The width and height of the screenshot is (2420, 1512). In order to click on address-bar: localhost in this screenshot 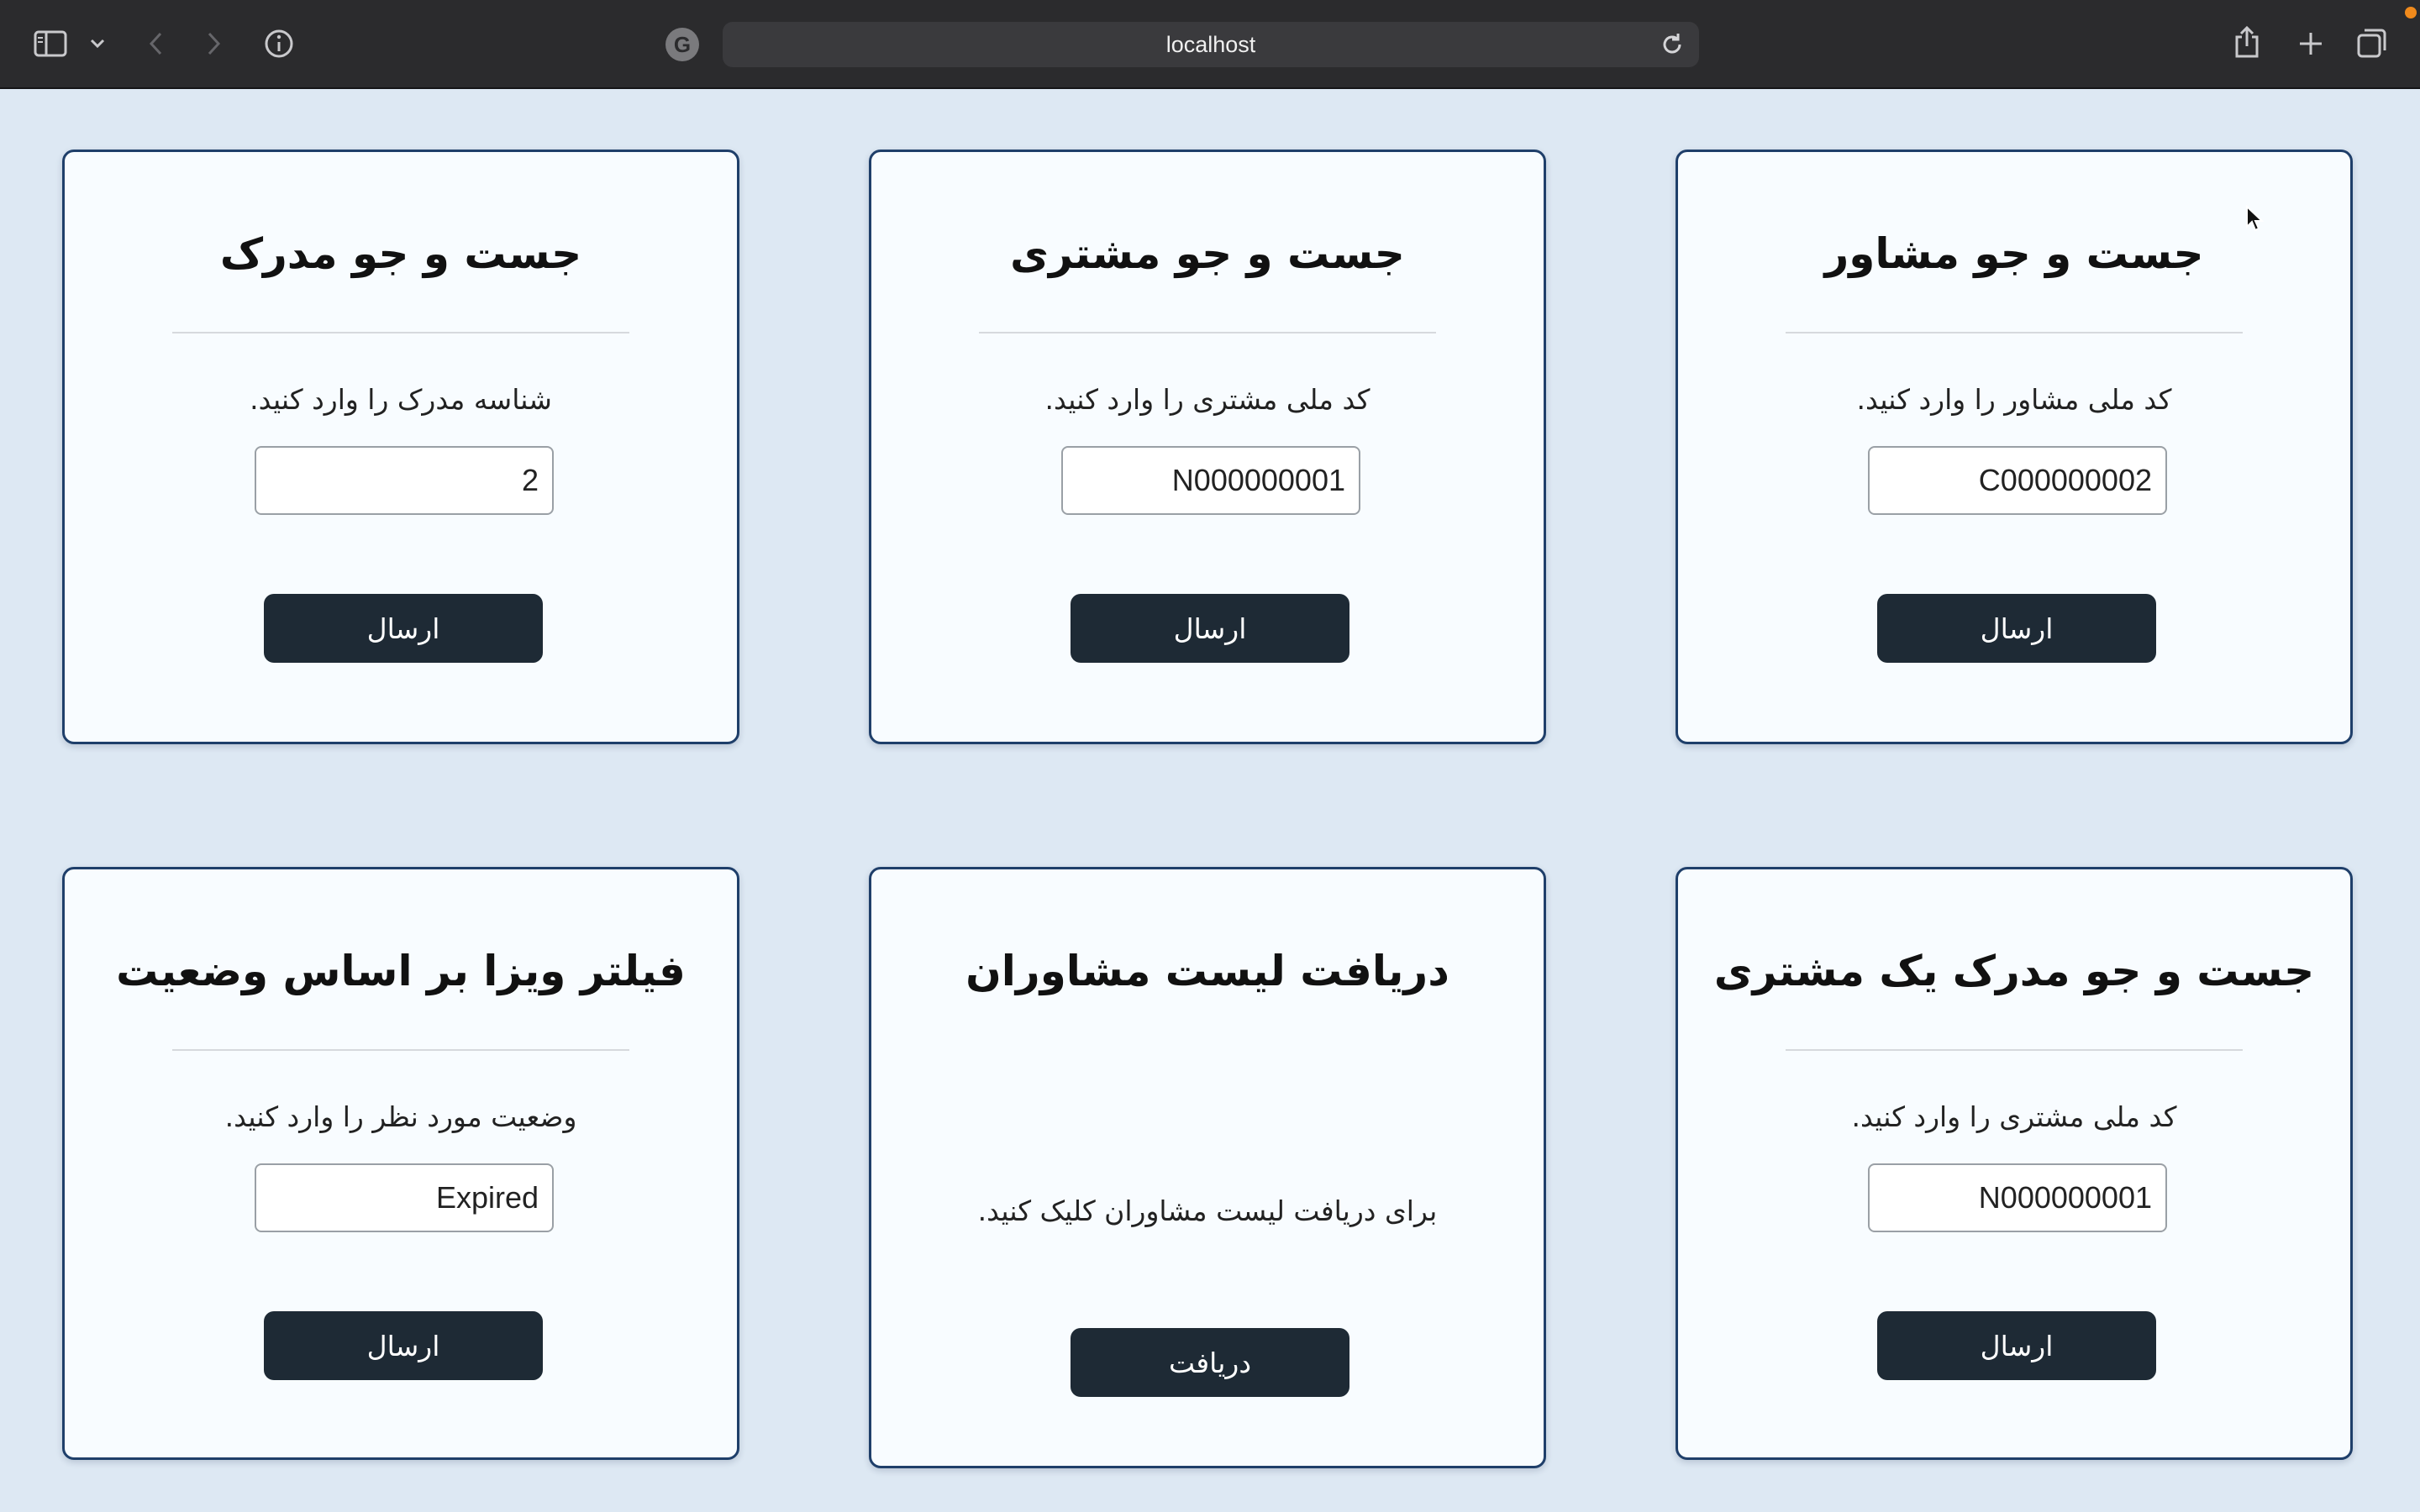, I will do `click(1211, 44)`.